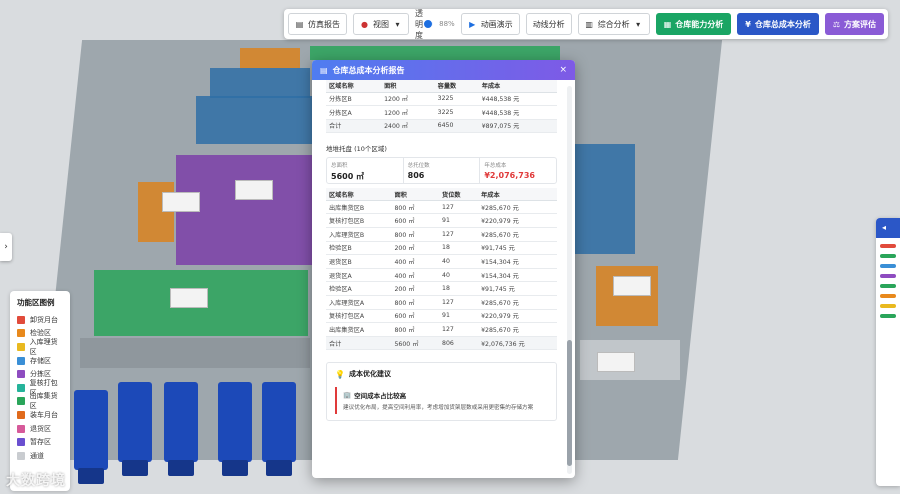 The width and height of the screenshot is (900, 494). Describe the element at coordinates (347, 395) in the screenshot. I see `building-icon: 🏢` at that location.